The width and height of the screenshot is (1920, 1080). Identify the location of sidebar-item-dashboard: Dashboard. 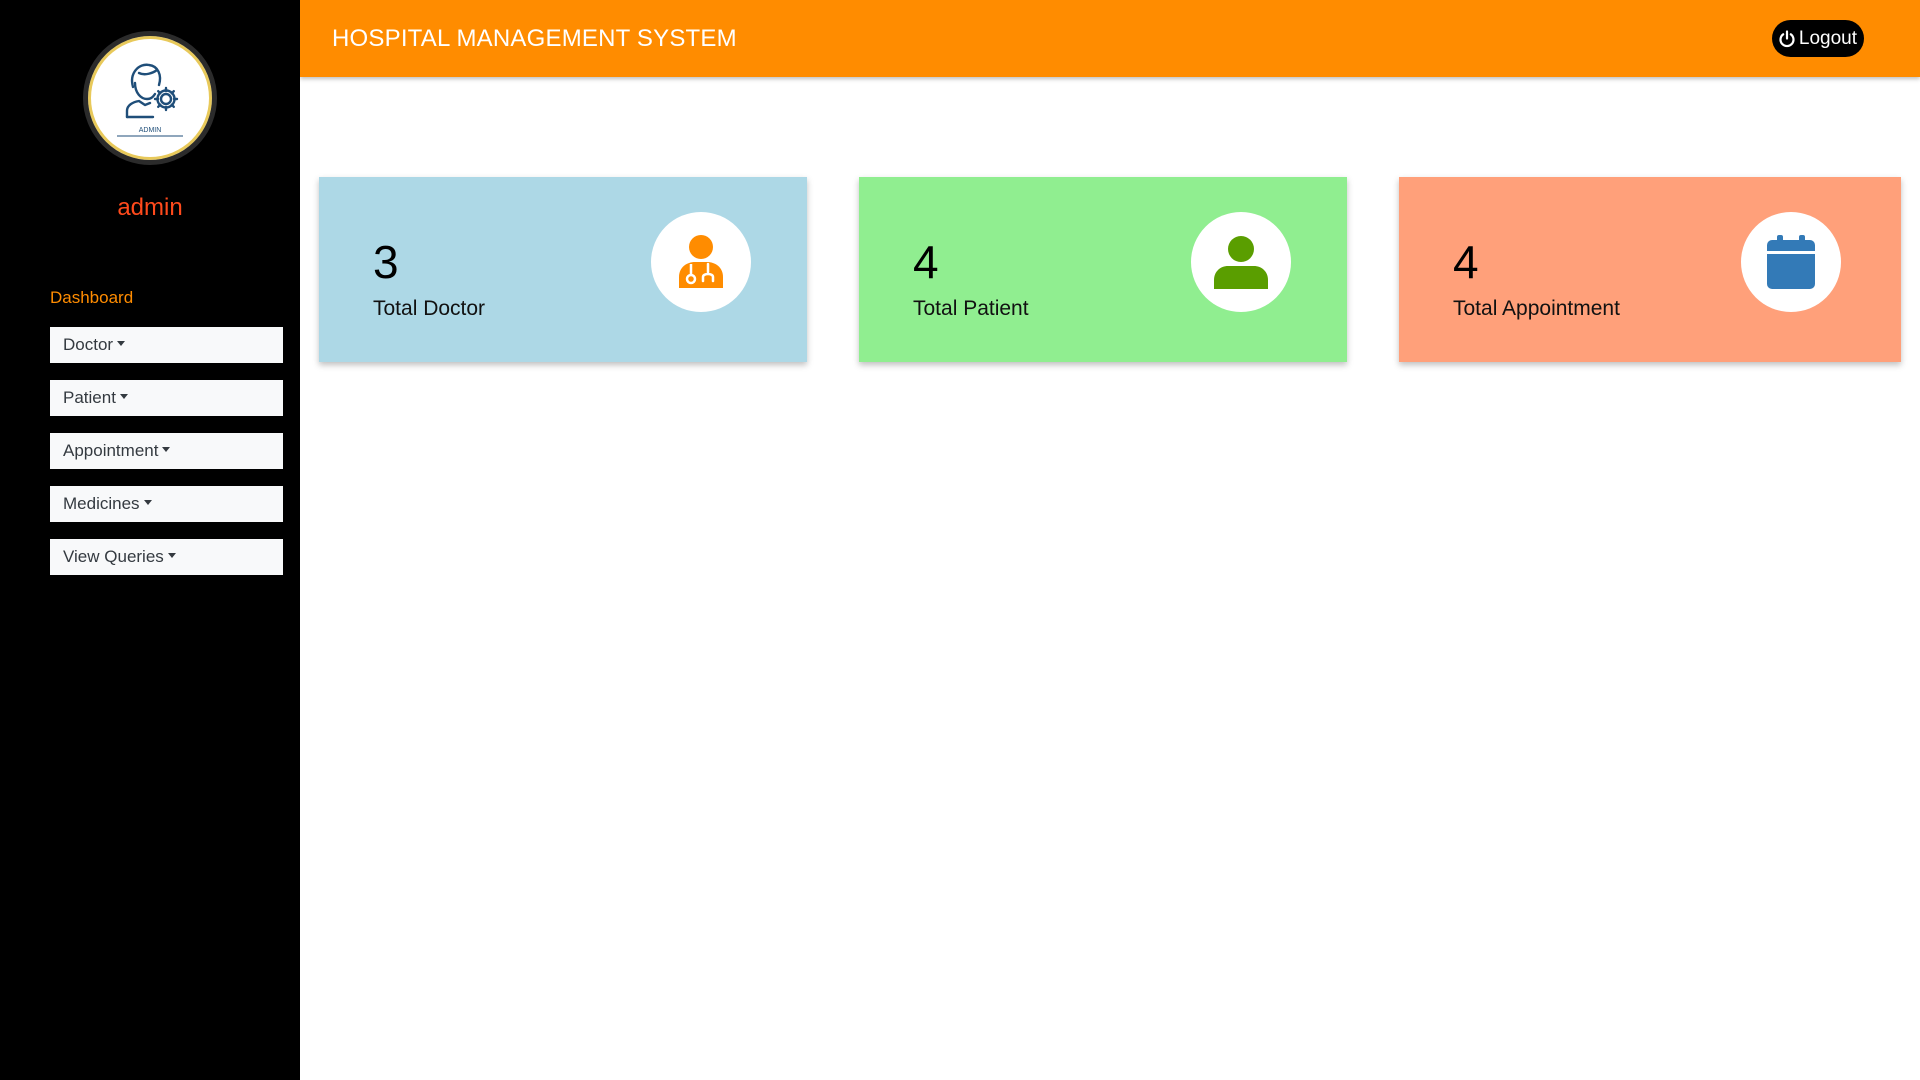
(91, 298).